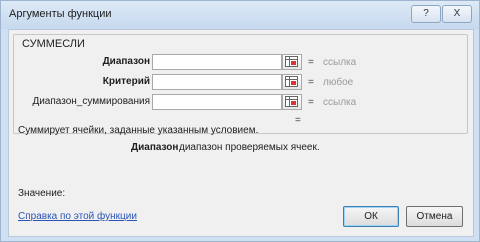  Describe the element at coordinates (371, 216) in the screenshot. I see `ok-button: ОК` at that location.